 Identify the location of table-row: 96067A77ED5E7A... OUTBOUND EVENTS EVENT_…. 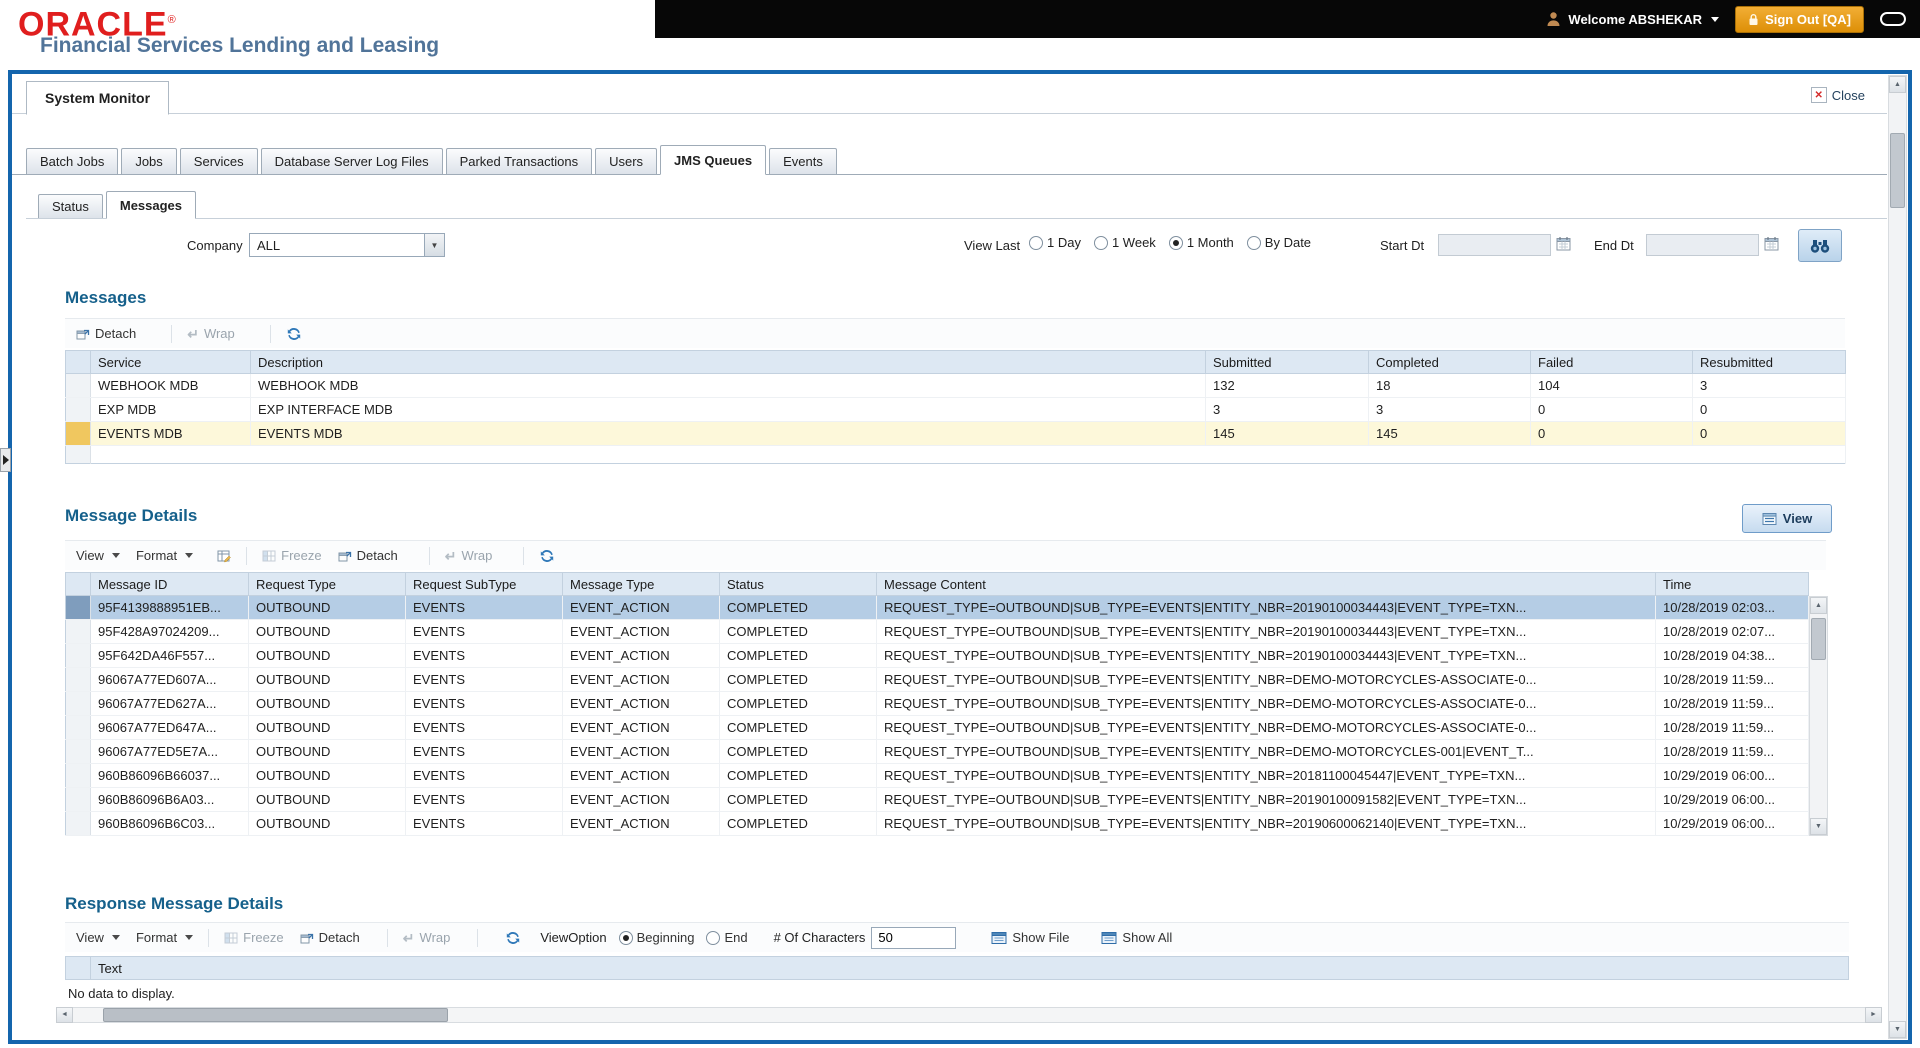
(937, 751).